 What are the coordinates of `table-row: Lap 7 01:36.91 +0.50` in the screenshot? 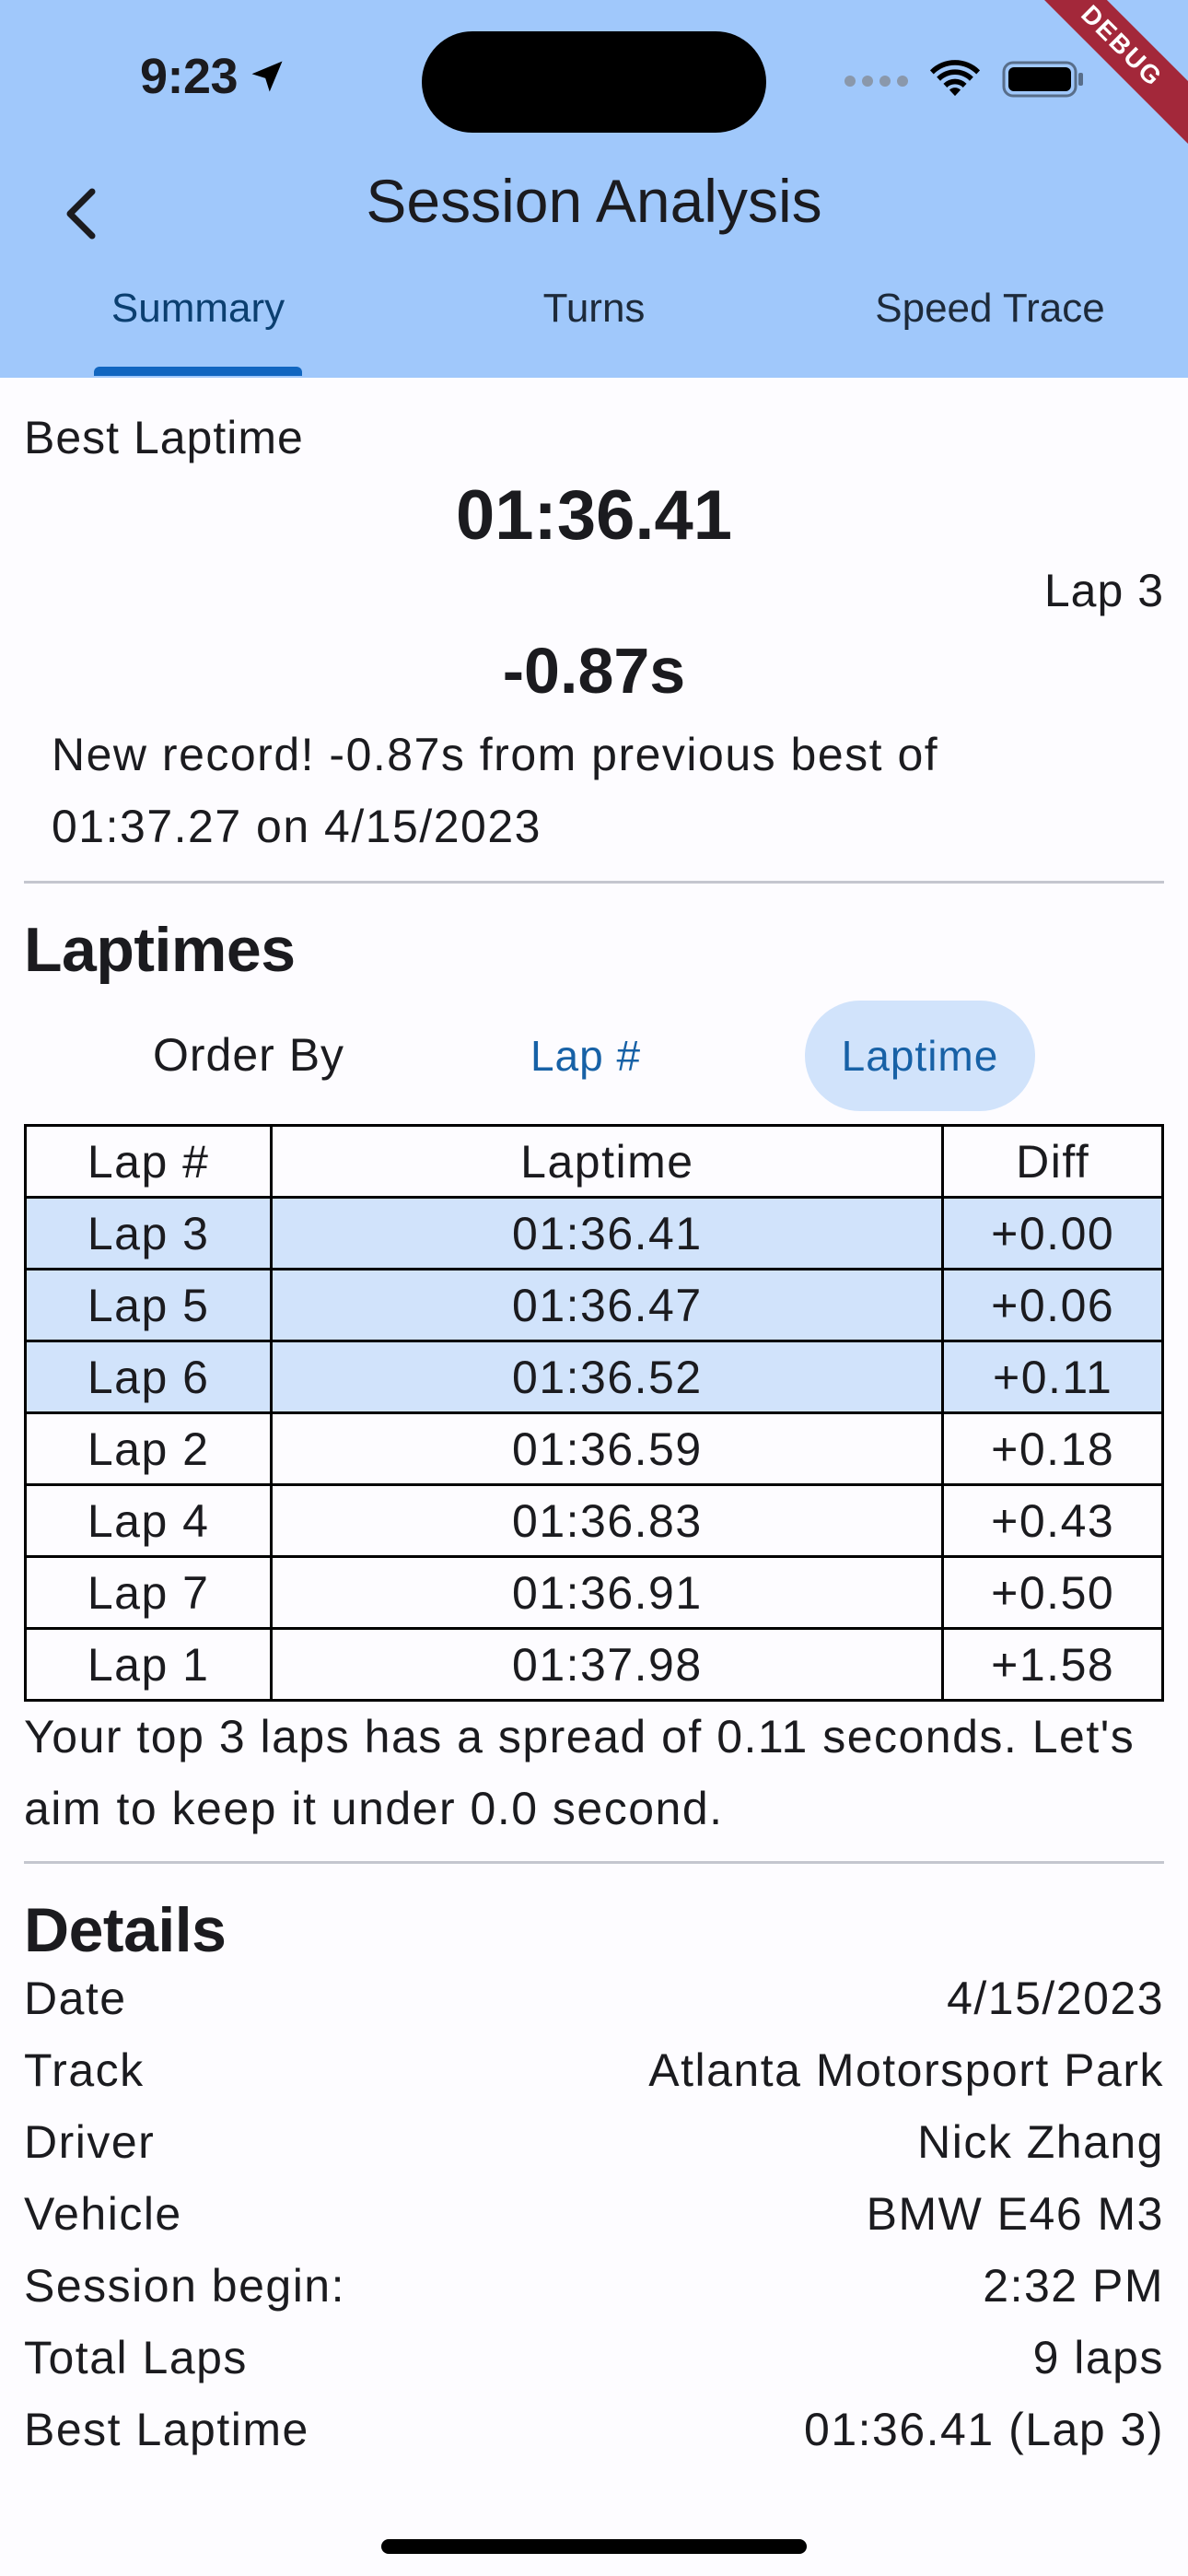 It's located at (593, 1592).